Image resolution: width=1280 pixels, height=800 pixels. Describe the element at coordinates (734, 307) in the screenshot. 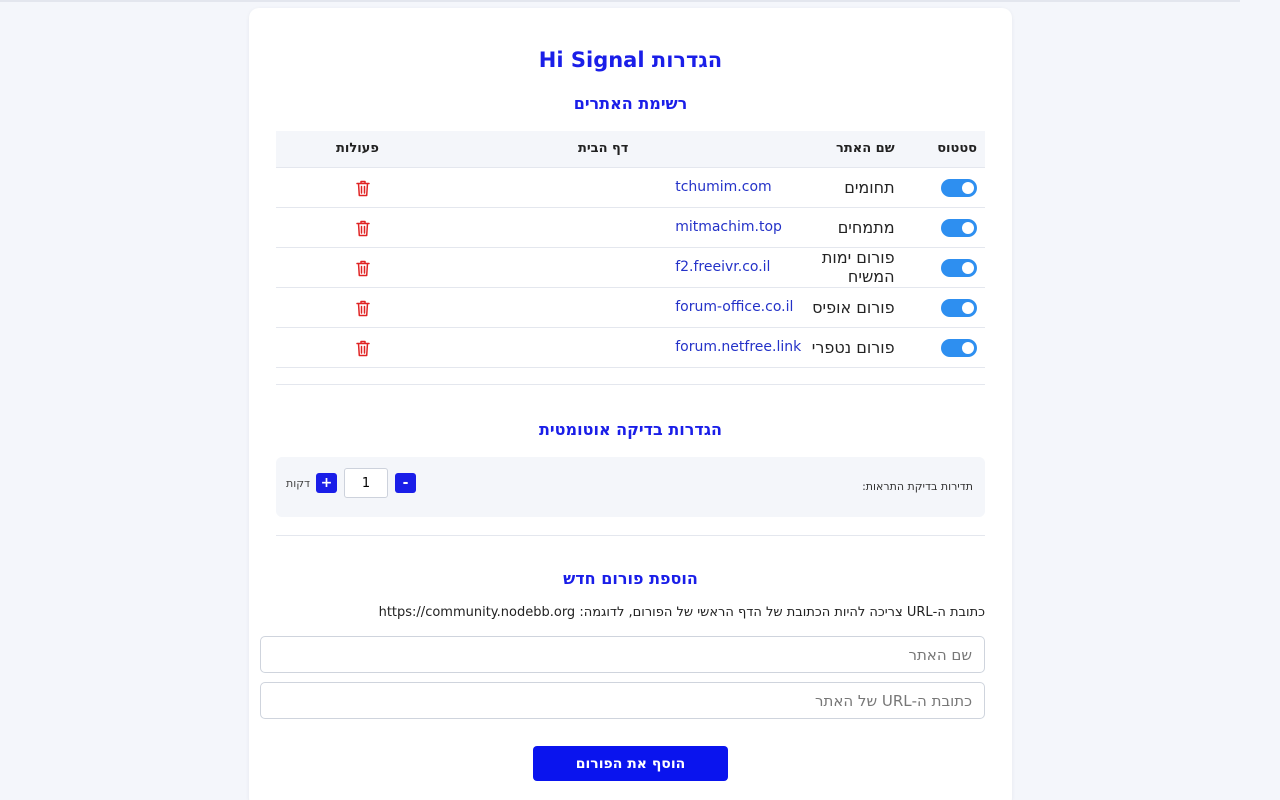

I see `site-home-link: forum-office.co.il` at that location.